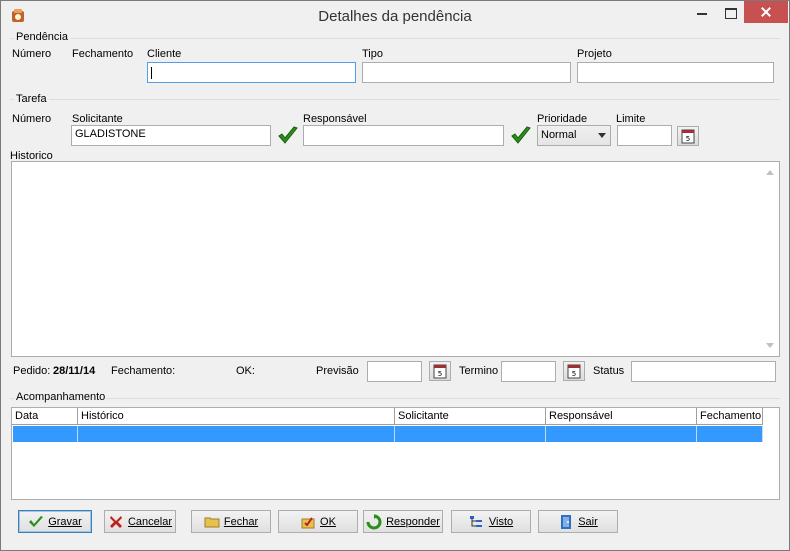 This screenshot has width=790, height=551. What do you see at coordinates (588, 521) in the screenshot?
I see `sair-label: Sair` at bounding box center [588, 521].